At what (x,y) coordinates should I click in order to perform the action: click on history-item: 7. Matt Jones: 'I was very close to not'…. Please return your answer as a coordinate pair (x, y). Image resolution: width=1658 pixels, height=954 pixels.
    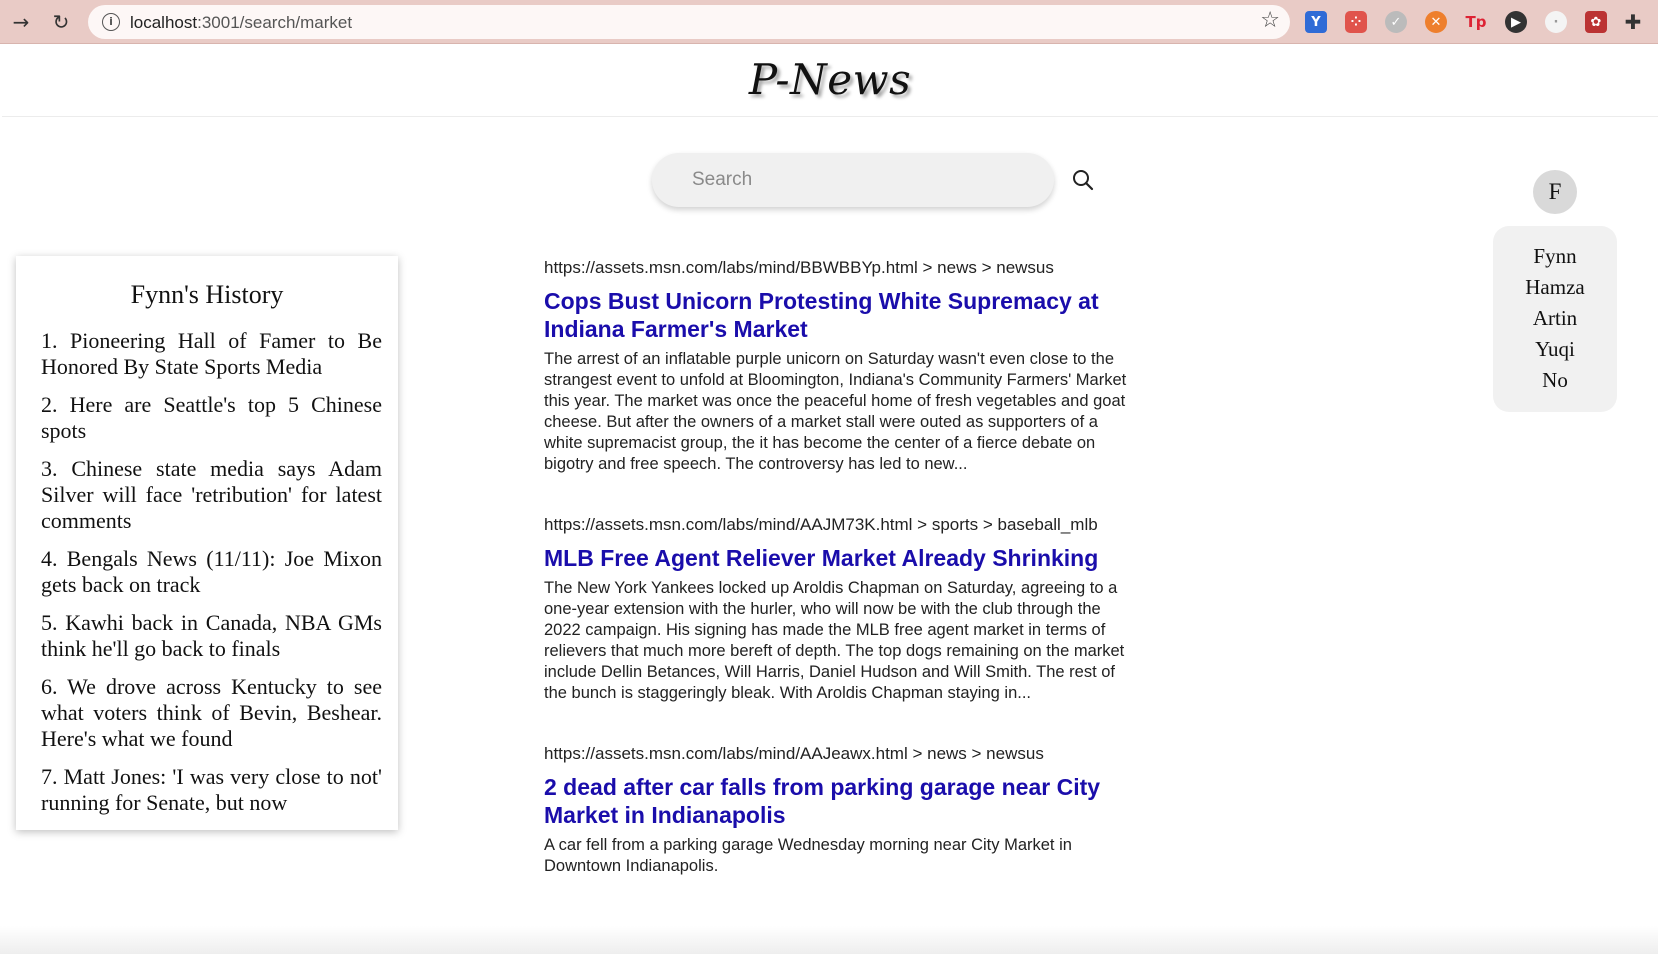
    Looking at the image, I should click on (211, 790).